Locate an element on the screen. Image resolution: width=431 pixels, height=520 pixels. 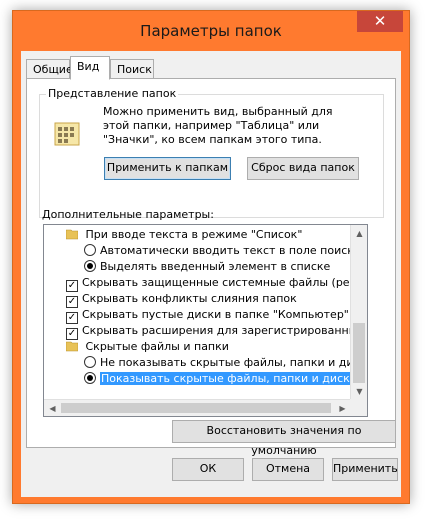
tab-search: Поиск is located at coordinates (132, 69).